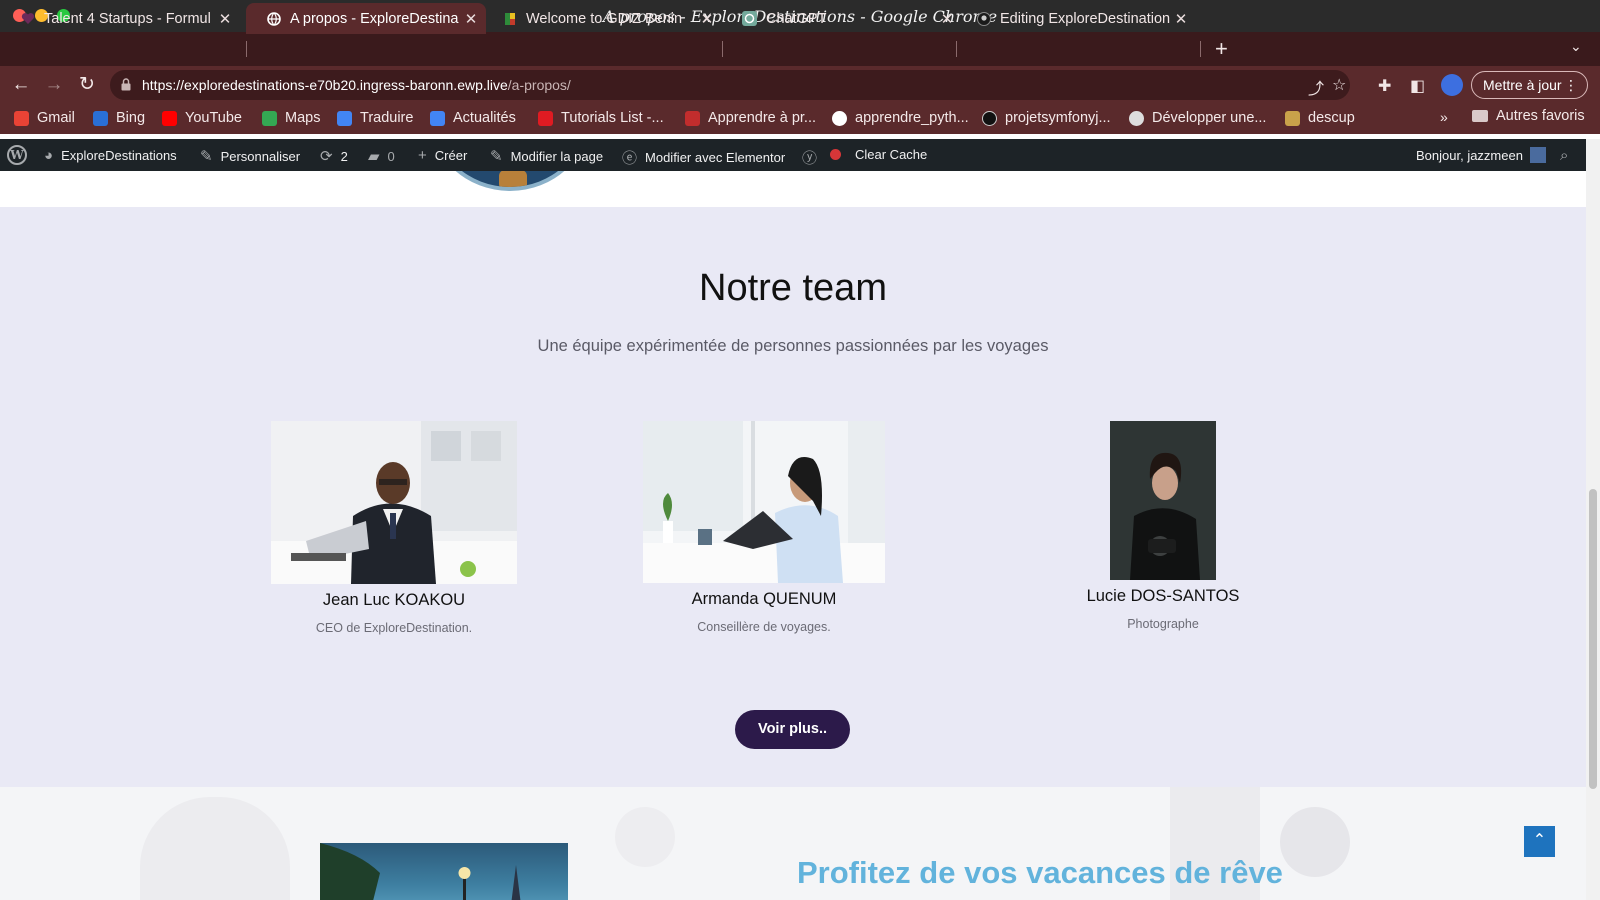  Describe the element at coordinates (1417, 86) in the screenshot. I see `side-panel-icon: ◧` at that location.